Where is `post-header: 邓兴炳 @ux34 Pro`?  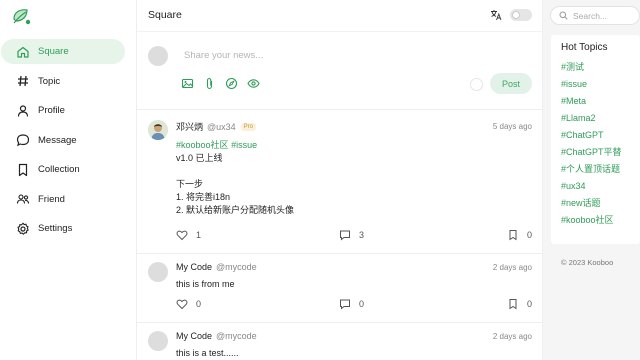
post-header: 邓兴炳 @ux34 Pro is located at coordinates (216, 126).